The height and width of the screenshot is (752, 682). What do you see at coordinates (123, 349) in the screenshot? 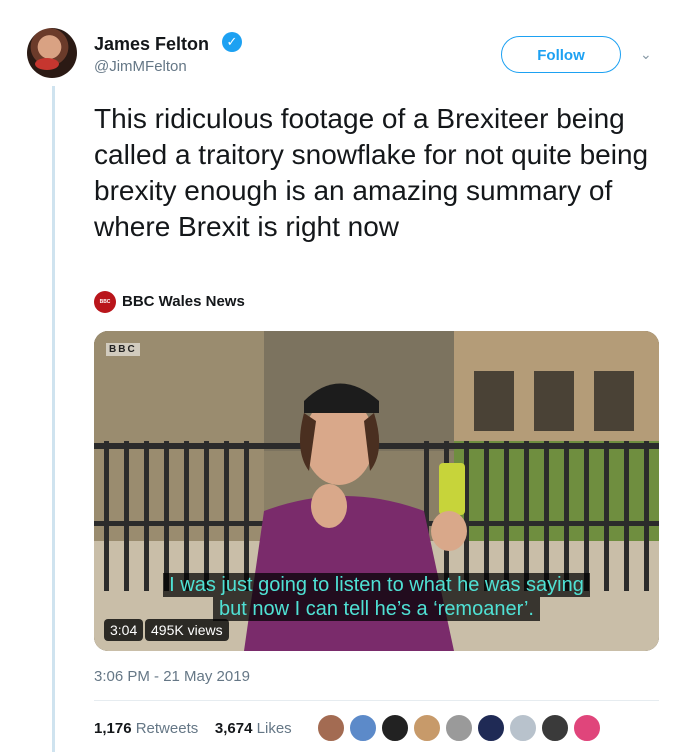
I see `bbc-watermark: BBC` at bounding box center [123, 349].